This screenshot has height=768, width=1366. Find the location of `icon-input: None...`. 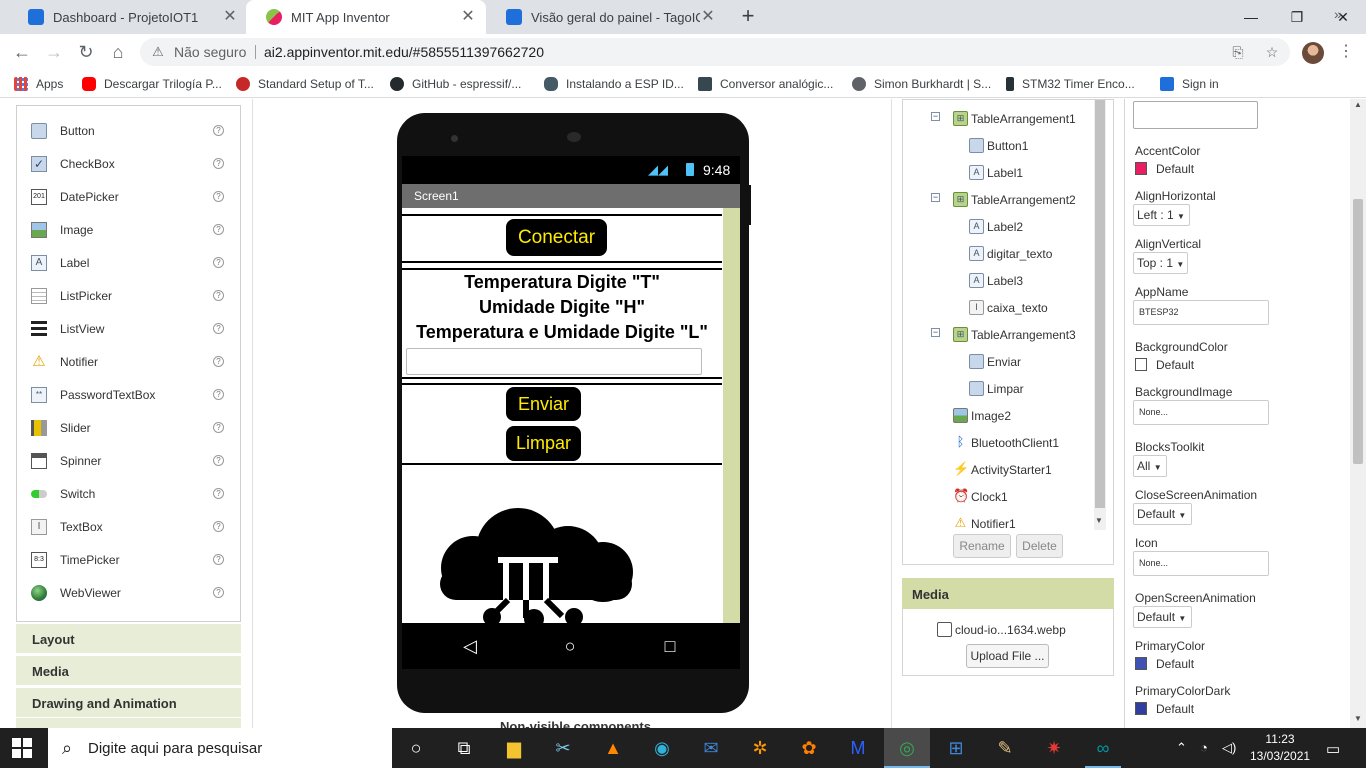

icon-input: None... is located at coordinates (1201, 563).